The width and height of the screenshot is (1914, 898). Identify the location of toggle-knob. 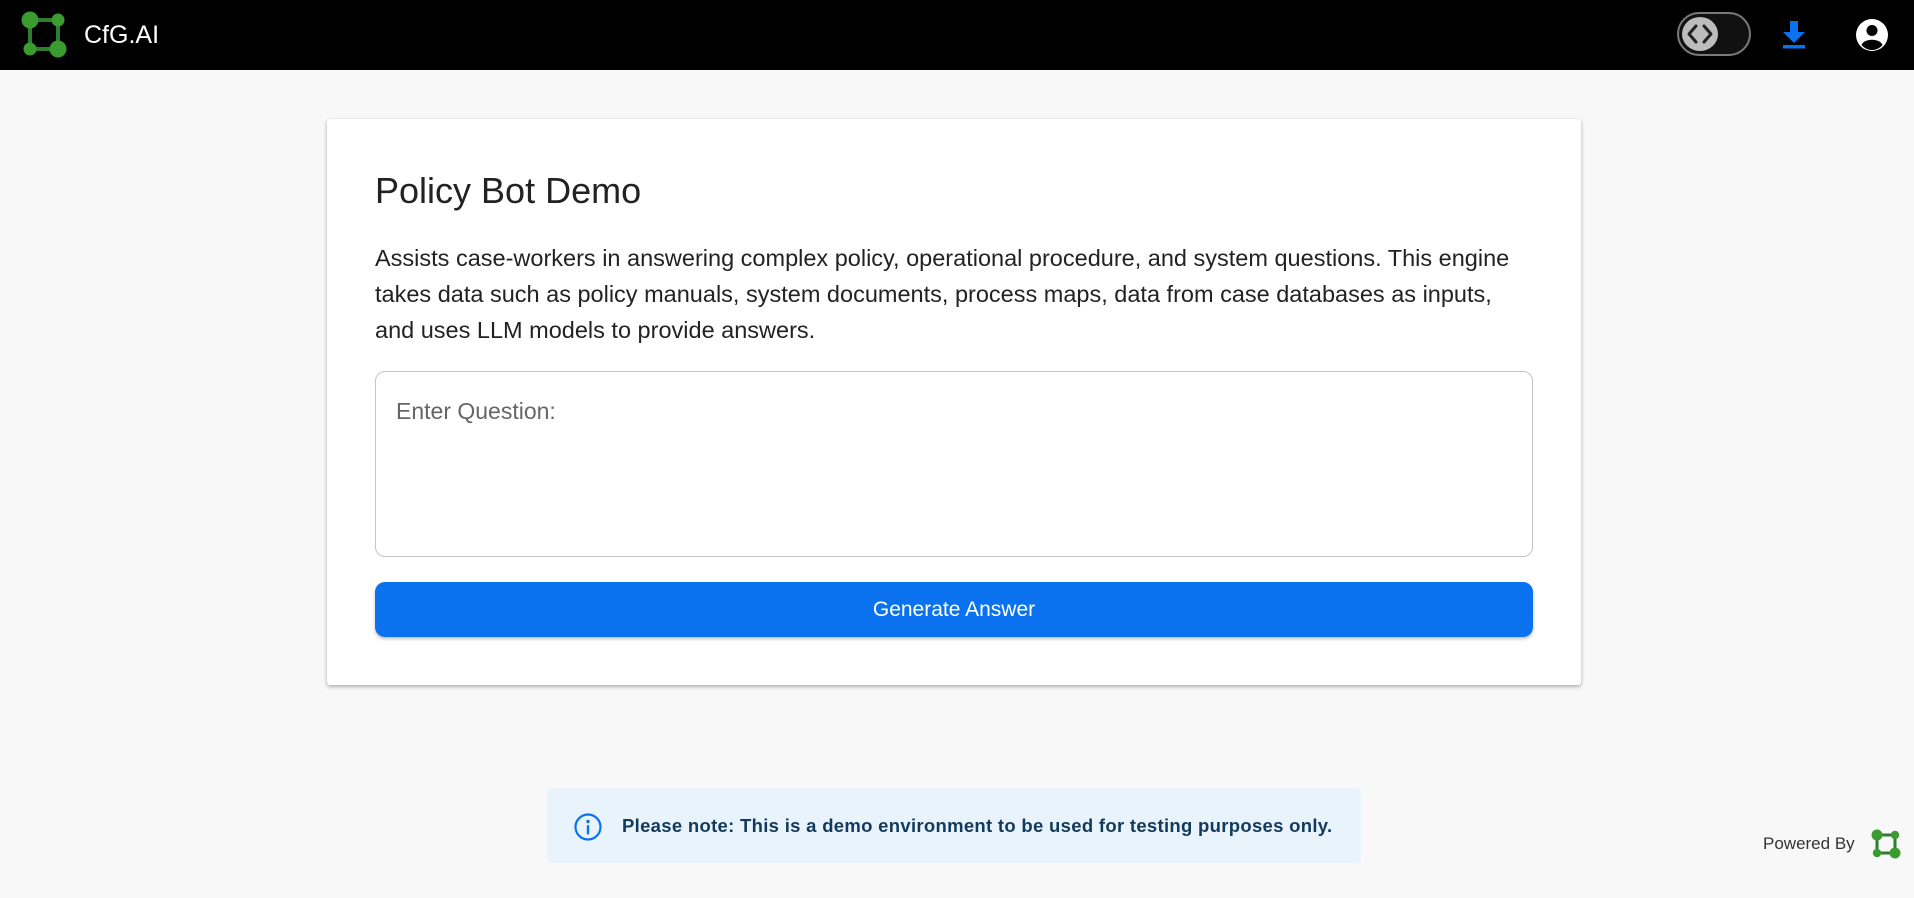
(1700, 34).